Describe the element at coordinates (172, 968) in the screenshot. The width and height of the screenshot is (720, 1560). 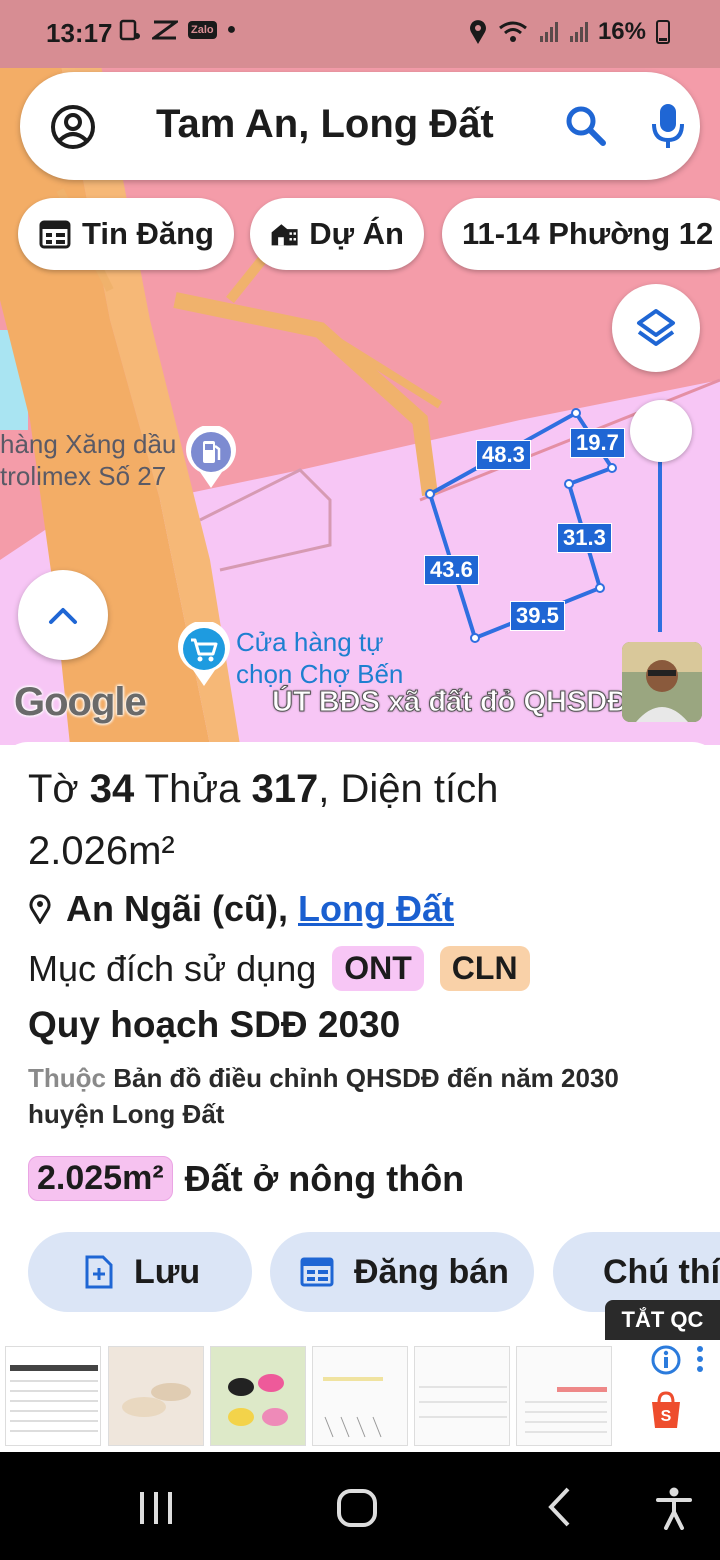
I see `purpose-label: Mục đích sử dụng` at that location.